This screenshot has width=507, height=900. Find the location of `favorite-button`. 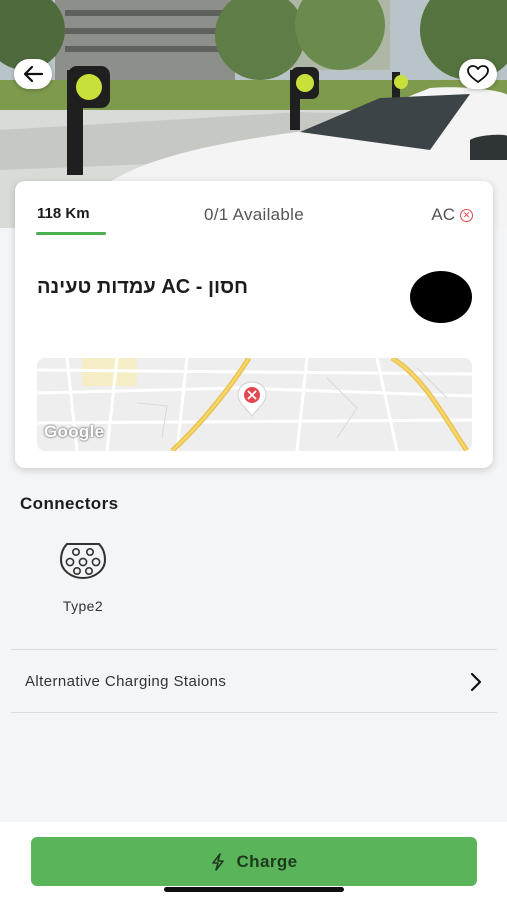

favorite-button is located at coordinates (478, 74).